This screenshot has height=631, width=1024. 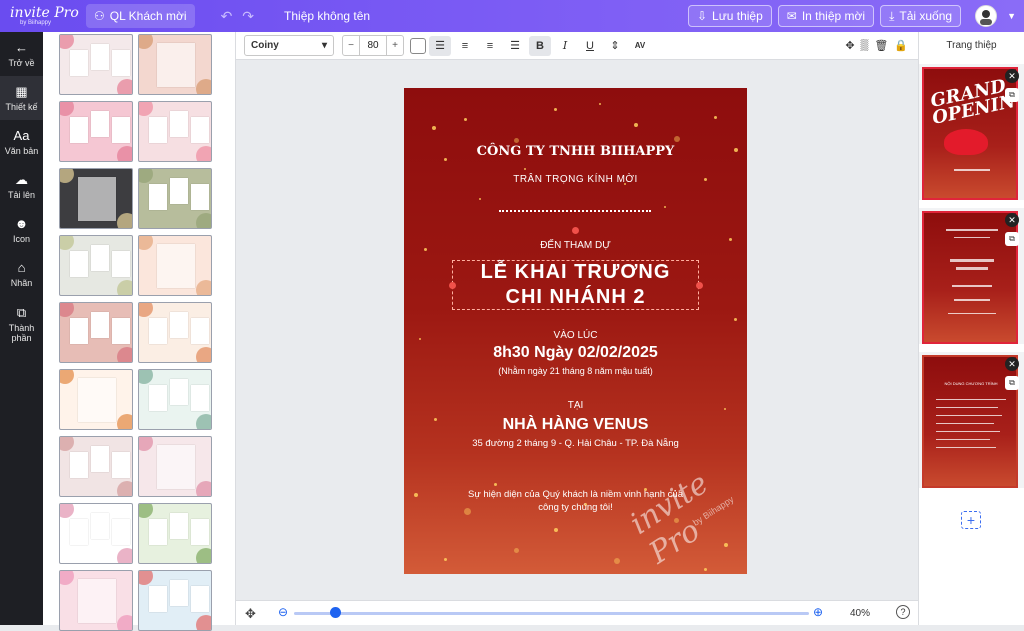 I want to click on download-button: ⤓ Tải xuống, so click(x=921, y=16).